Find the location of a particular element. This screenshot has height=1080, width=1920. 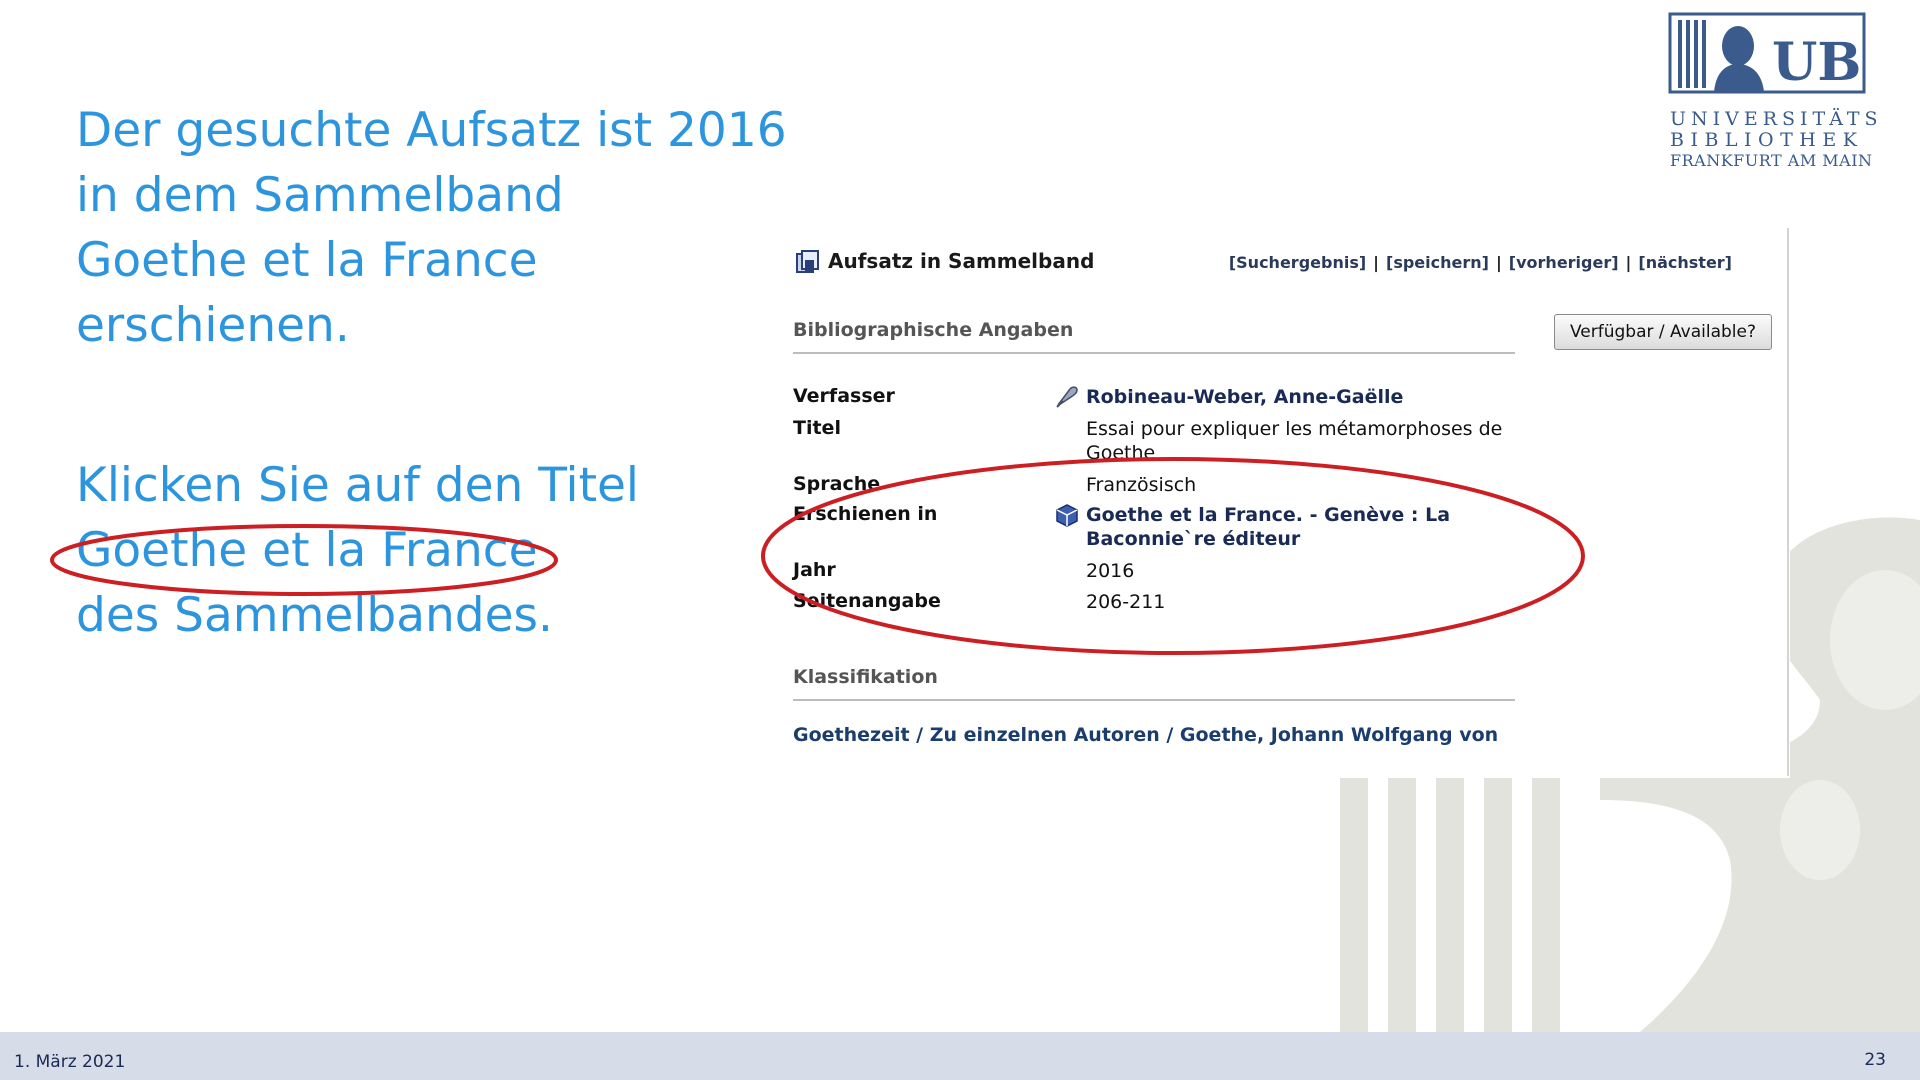

logo-line-universitaets: UNIVERSITÄTS is located at coordinates (1776, 119).